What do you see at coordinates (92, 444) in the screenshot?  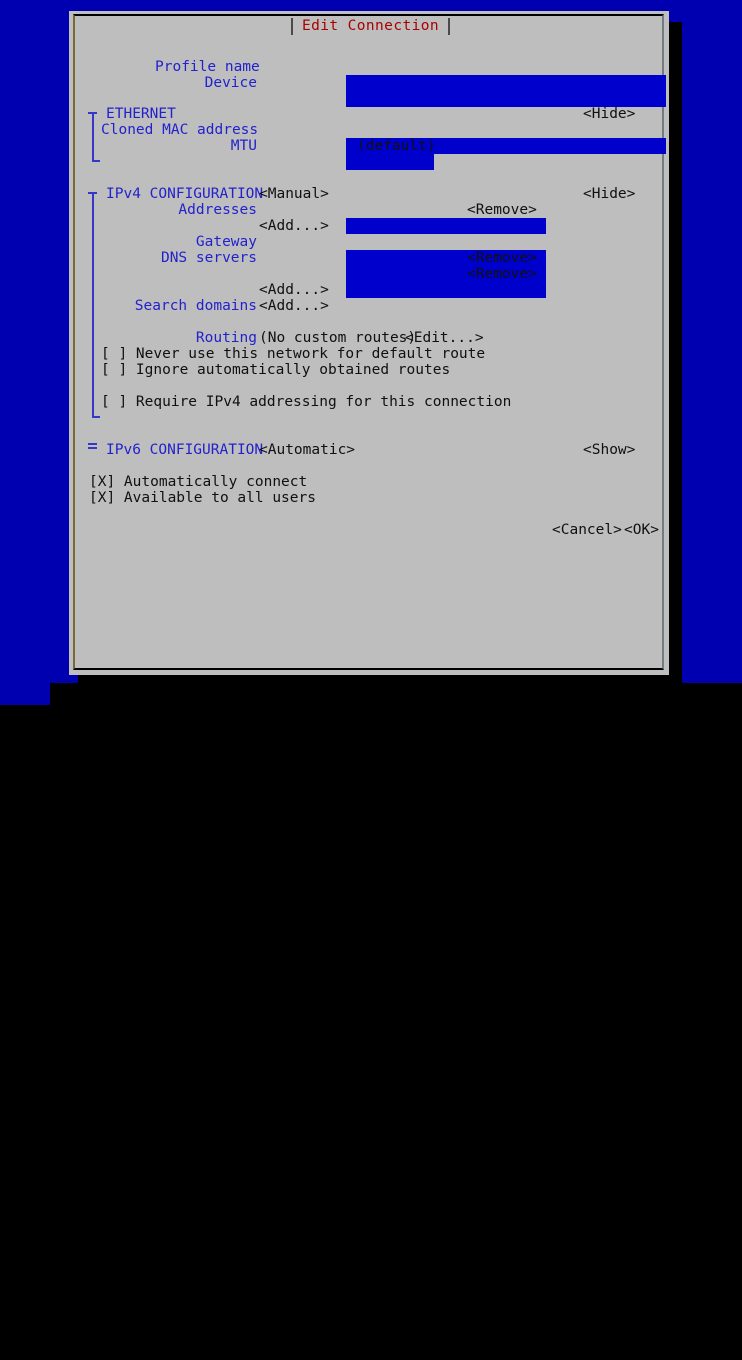 I see `ipv6-tree-marker-top` at bounding box center [92, 444].